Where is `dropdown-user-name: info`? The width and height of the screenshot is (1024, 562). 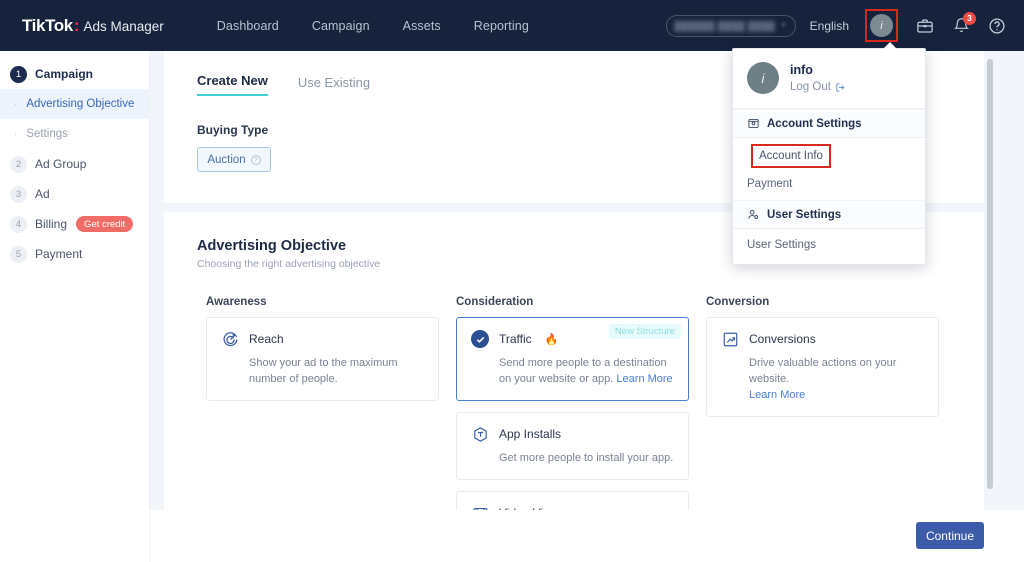
dropdown-user-name: info is located at coordinates (801, 70).